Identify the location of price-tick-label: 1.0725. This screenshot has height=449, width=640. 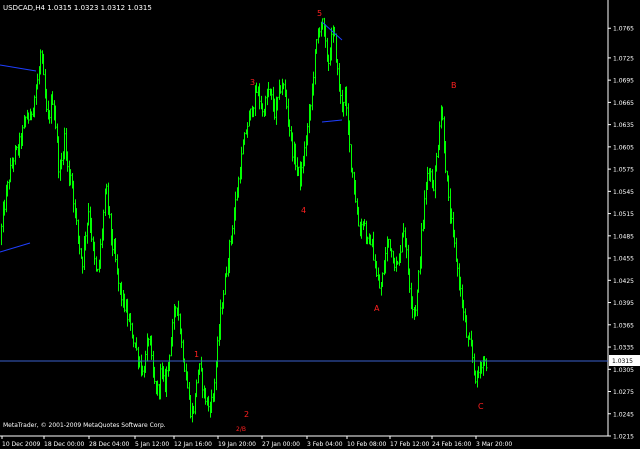
(623, 58).